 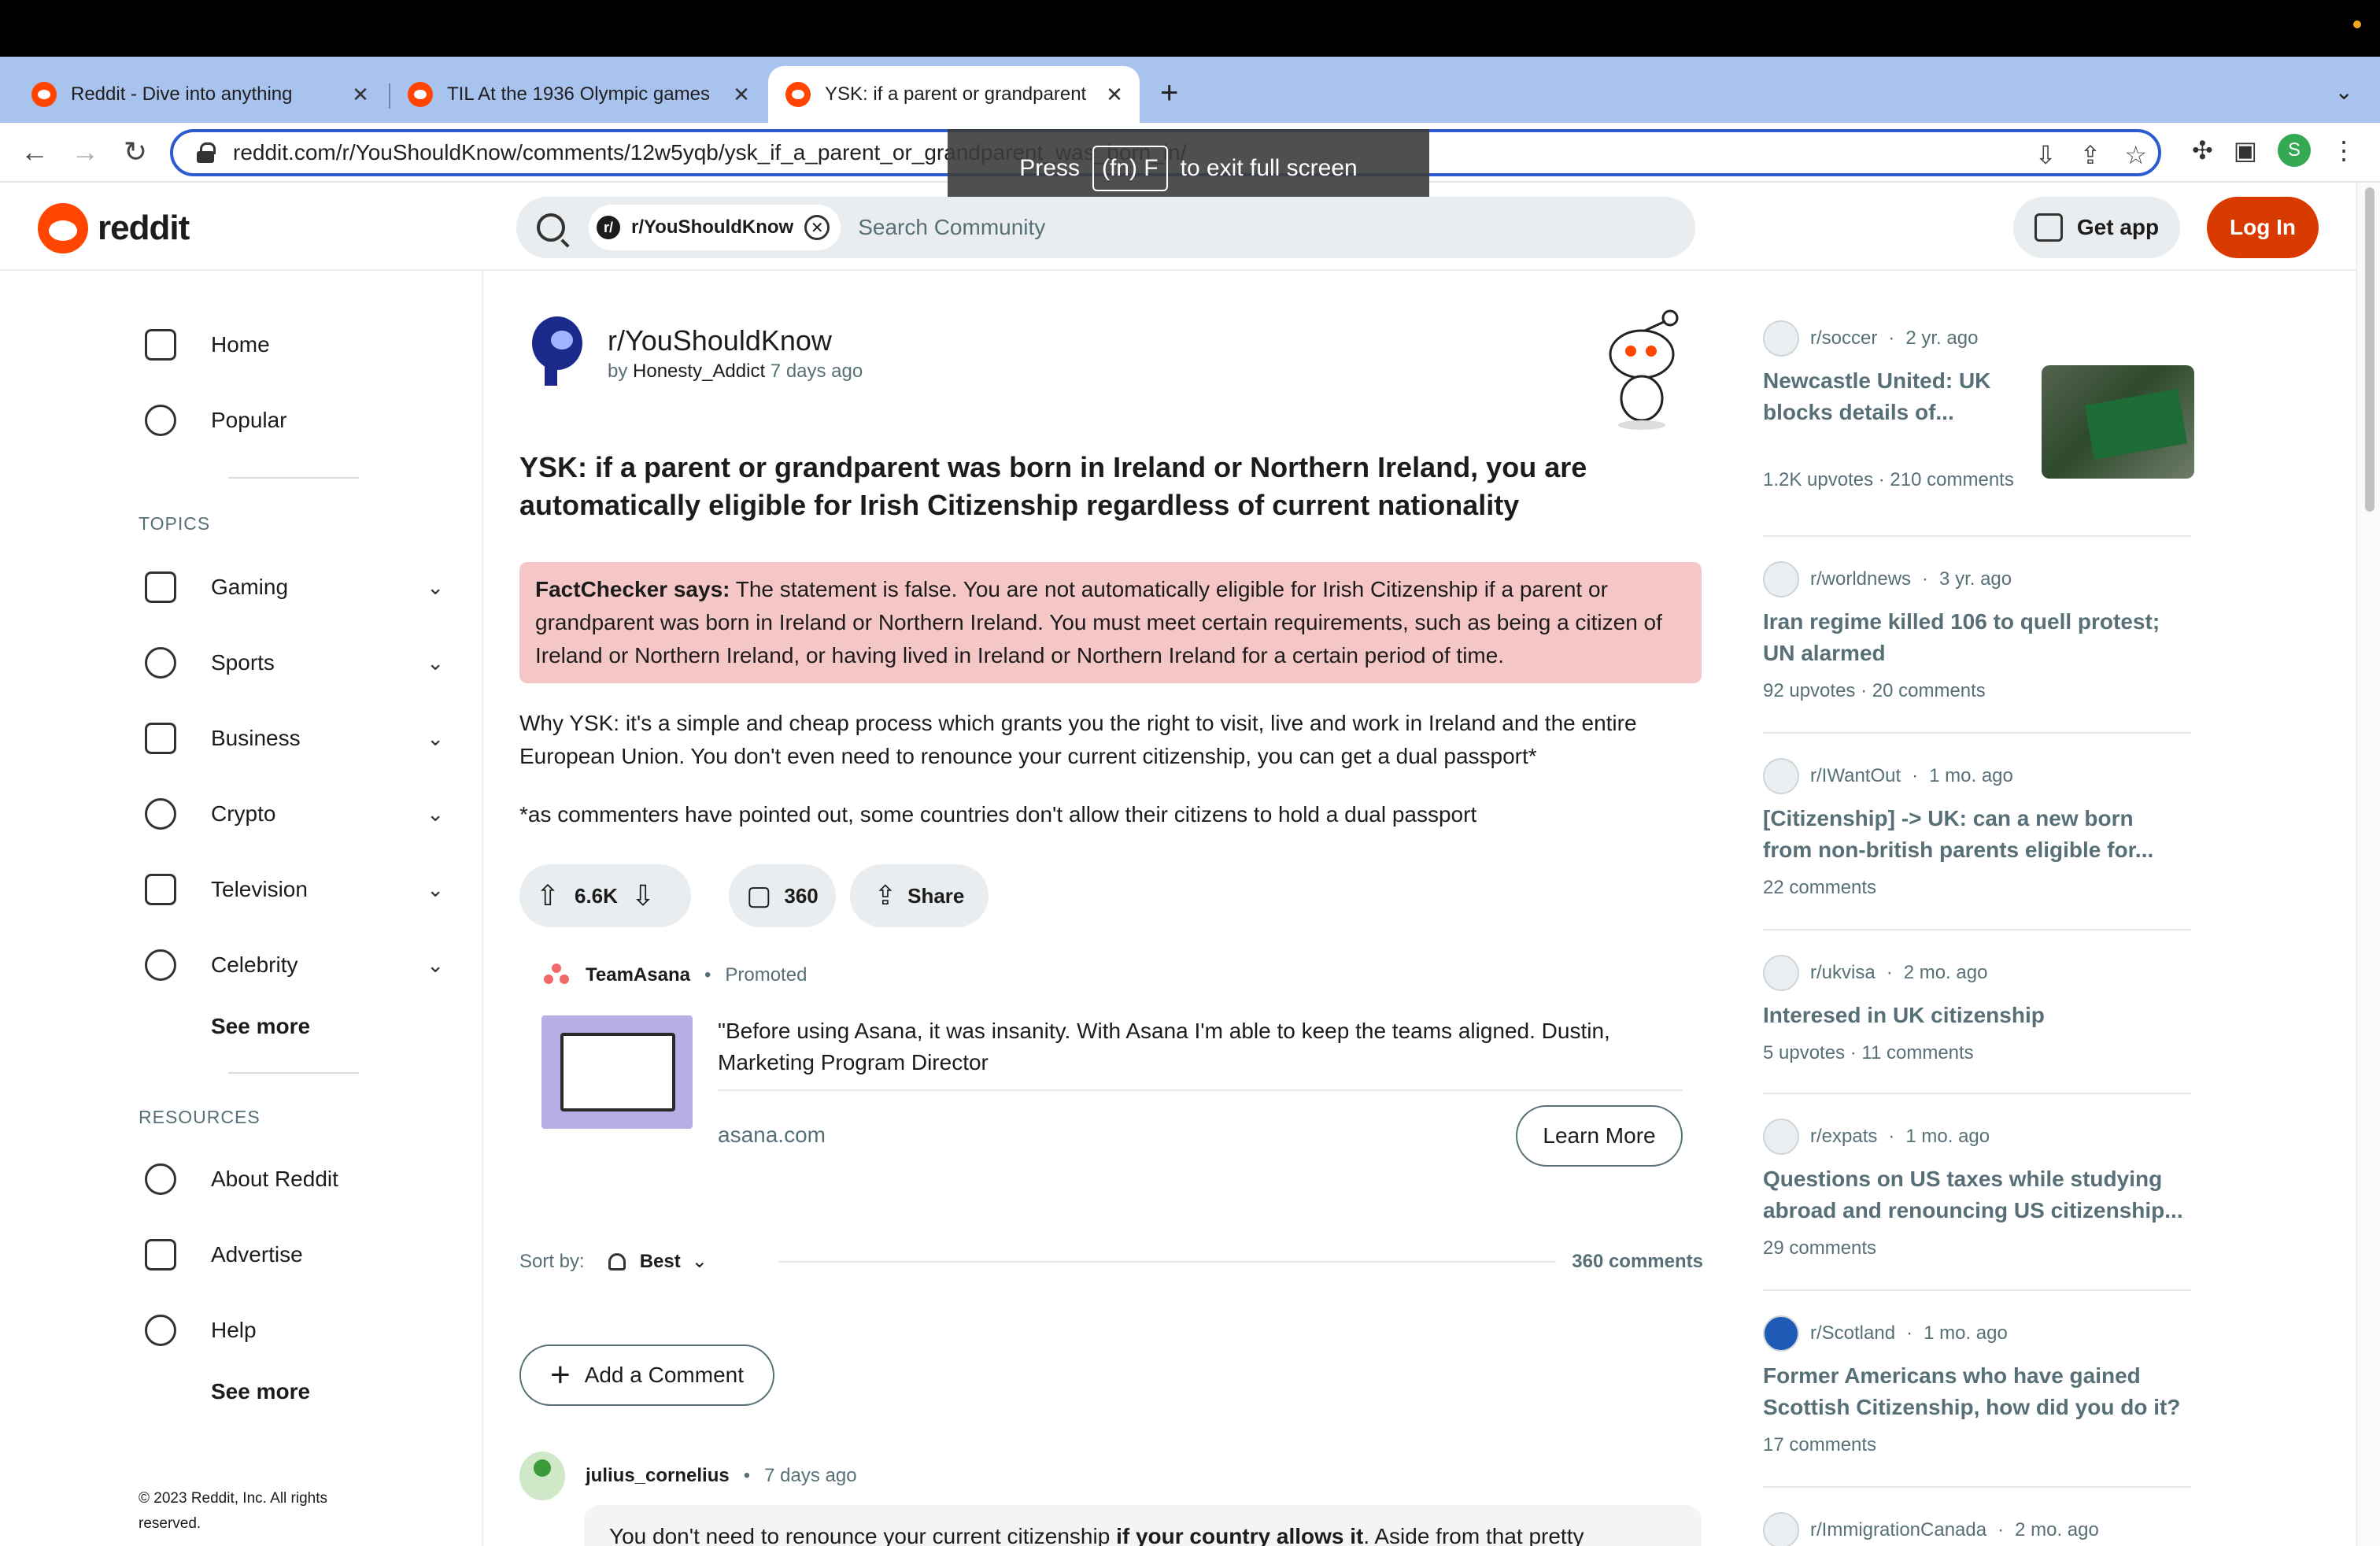 I want to click on sidebar-item-celebrity: Celebrity ⌄, so click(x=294, y=965).